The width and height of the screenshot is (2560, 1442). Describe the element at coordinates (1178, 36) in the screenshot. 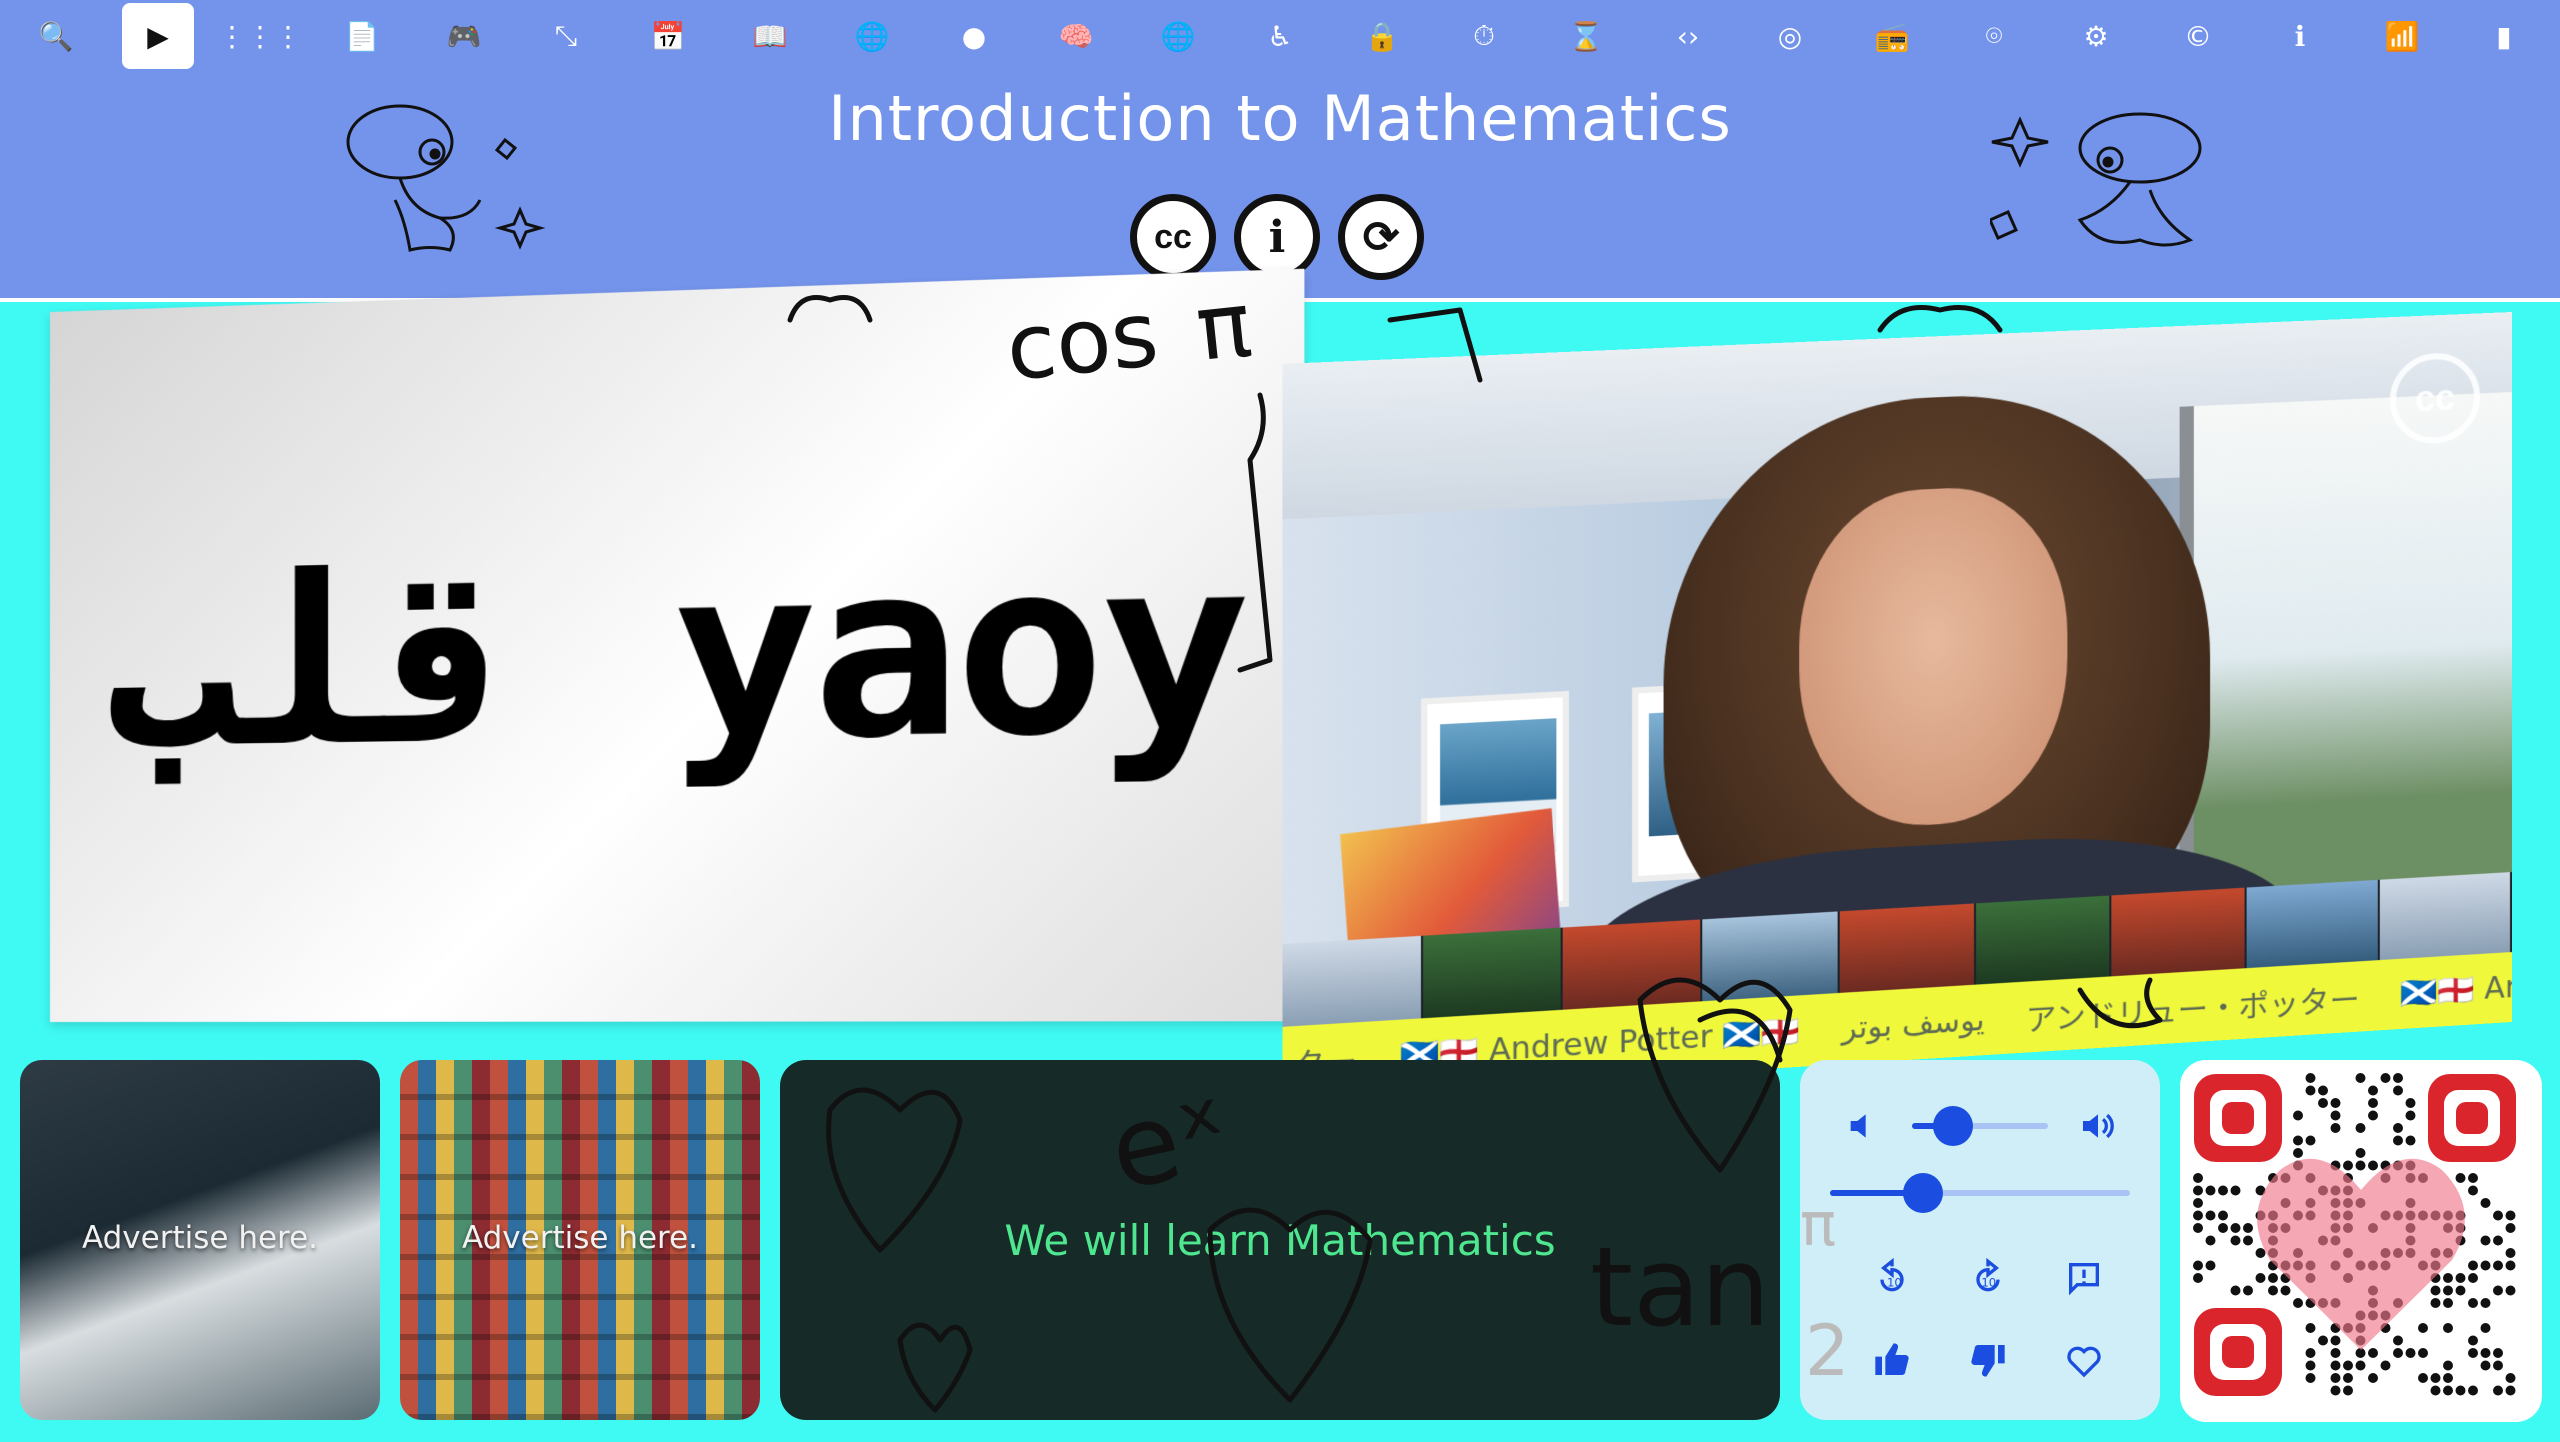

I see `language-icon: 🌐` at that location.